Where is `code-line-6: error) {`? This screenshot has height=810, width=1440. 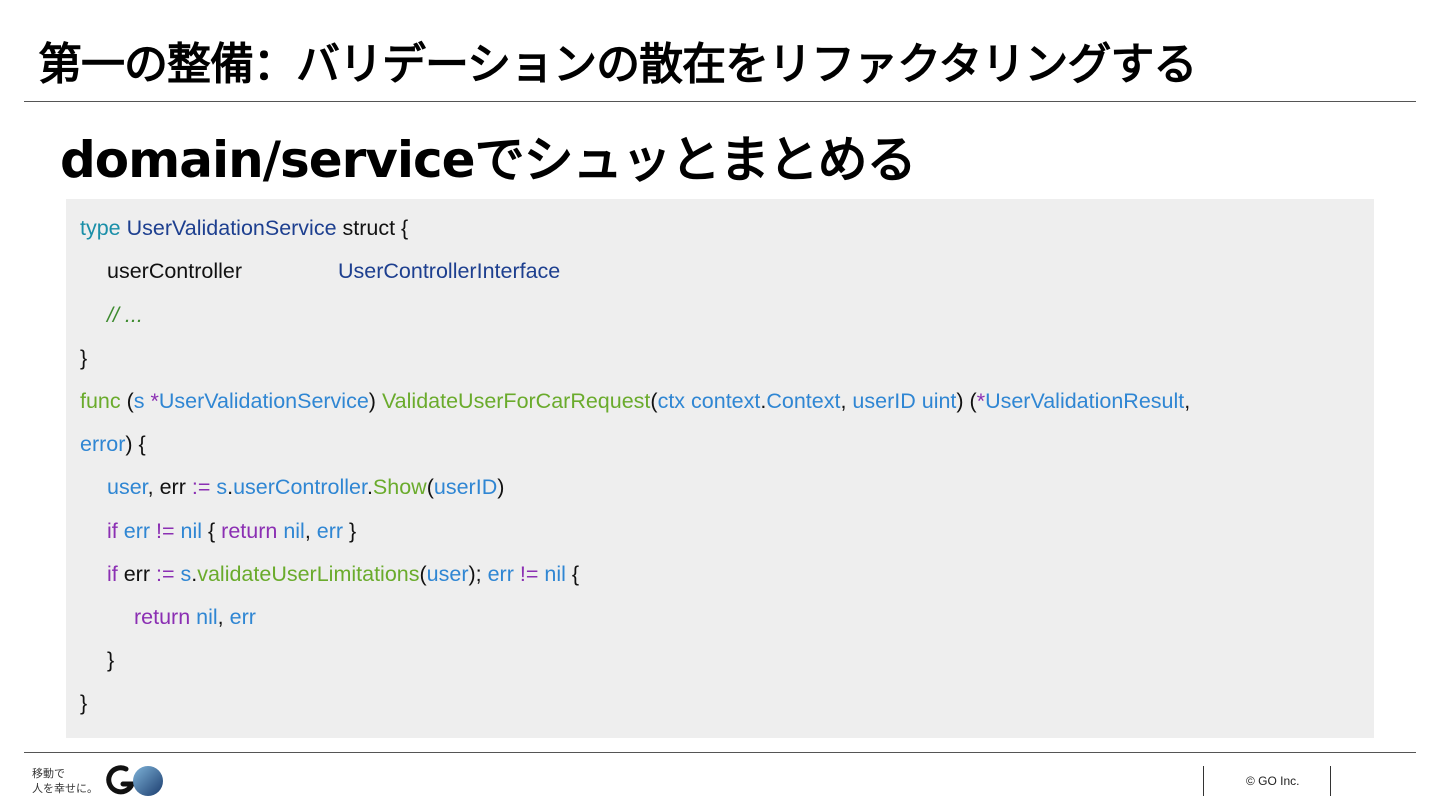 code-line-6: error) { is located at coordinates (113, 444).